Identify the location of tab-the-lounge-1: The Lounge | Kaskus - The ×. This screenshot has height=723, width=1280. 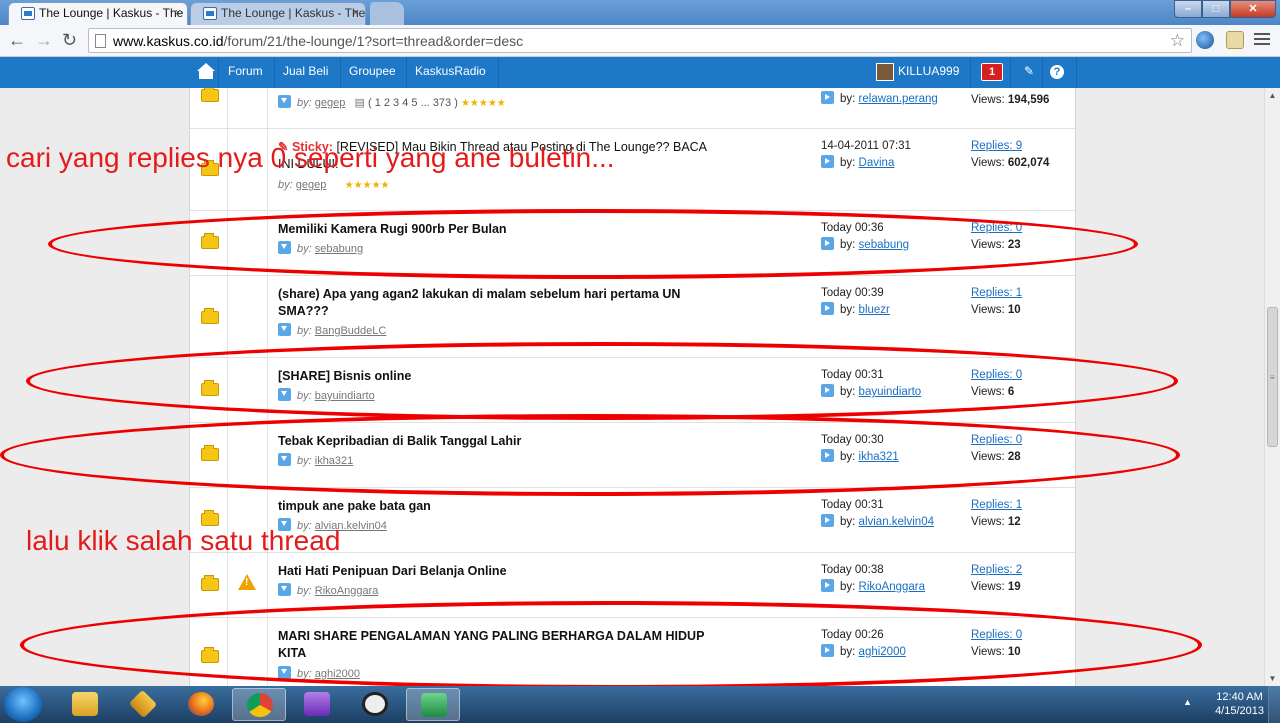
(98, 13).